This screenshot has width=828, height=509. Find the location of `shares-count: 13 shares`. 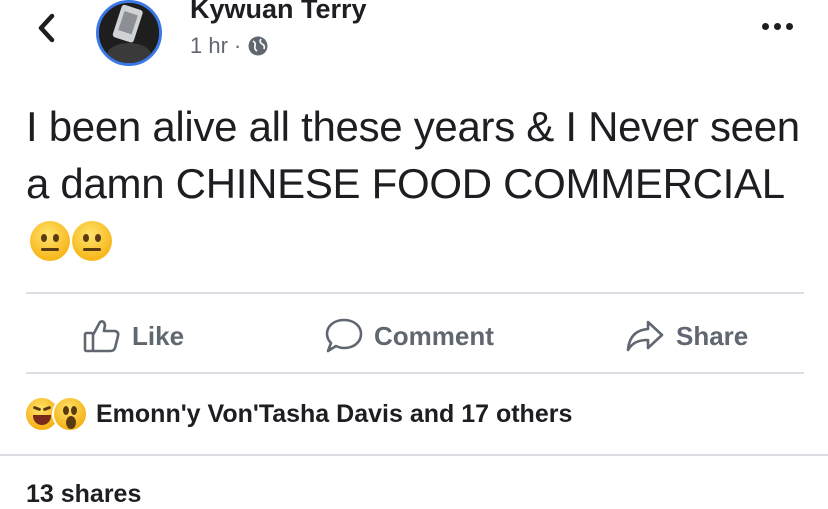

shares-count: 13 shares is located at coordinates (83, 494).